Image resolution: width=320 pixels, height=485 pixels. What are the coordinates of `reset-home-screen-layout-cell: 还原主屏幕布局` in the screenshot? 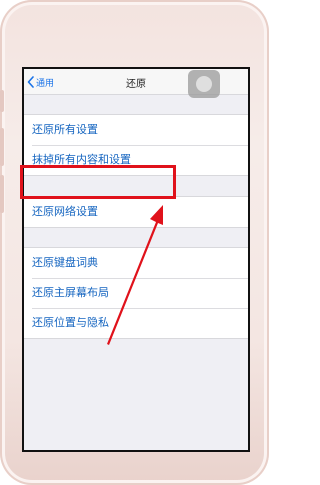 It's located at (136, 293).